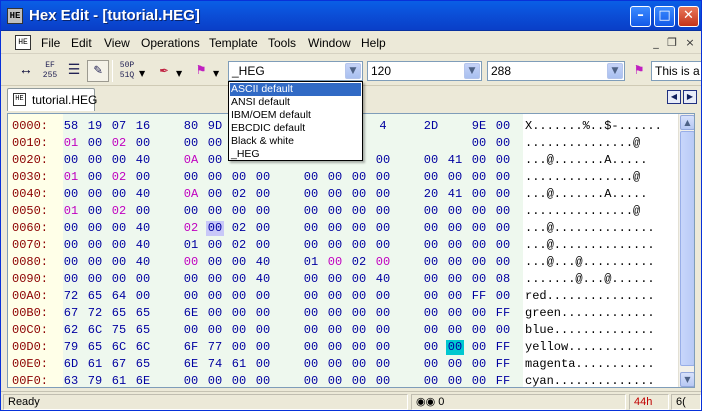 The width and height of the screenshot is (702, 411). I want to click on hex-byte: 63, so click(71, 380).